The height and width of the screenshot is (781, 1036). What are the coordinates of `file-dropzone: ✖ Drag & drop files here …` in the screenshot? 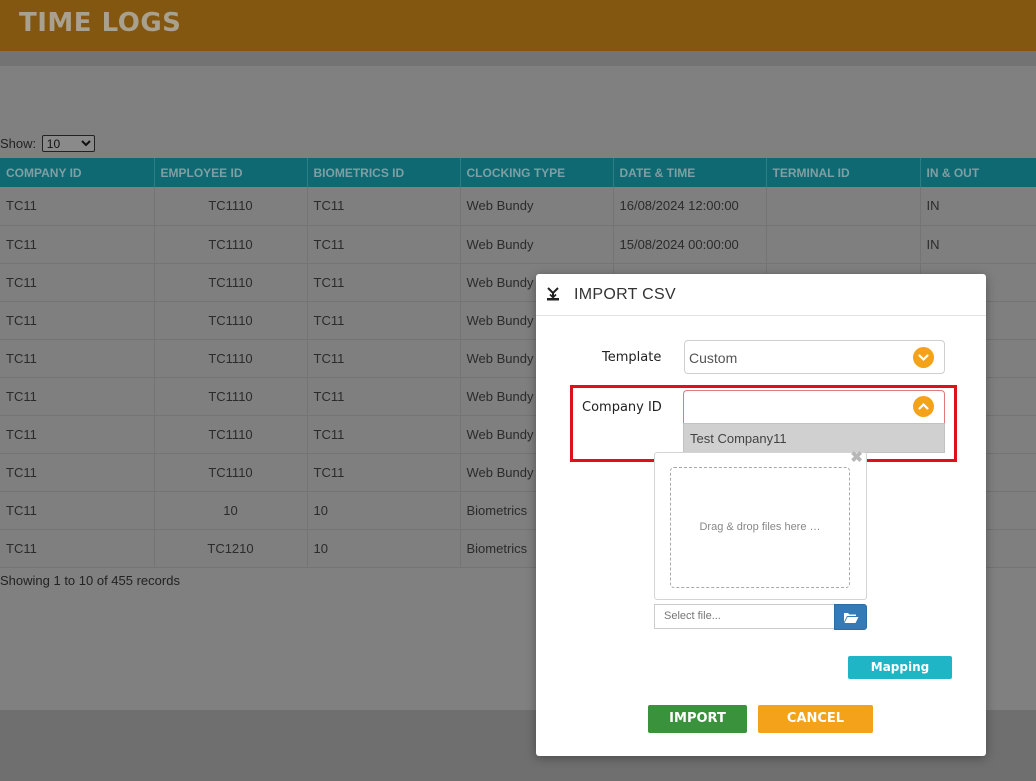 It's located at (760, 524).